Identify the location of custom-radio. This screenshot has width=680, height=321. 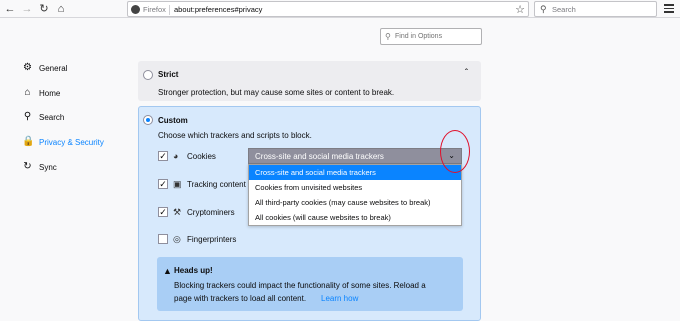
(148, 120).